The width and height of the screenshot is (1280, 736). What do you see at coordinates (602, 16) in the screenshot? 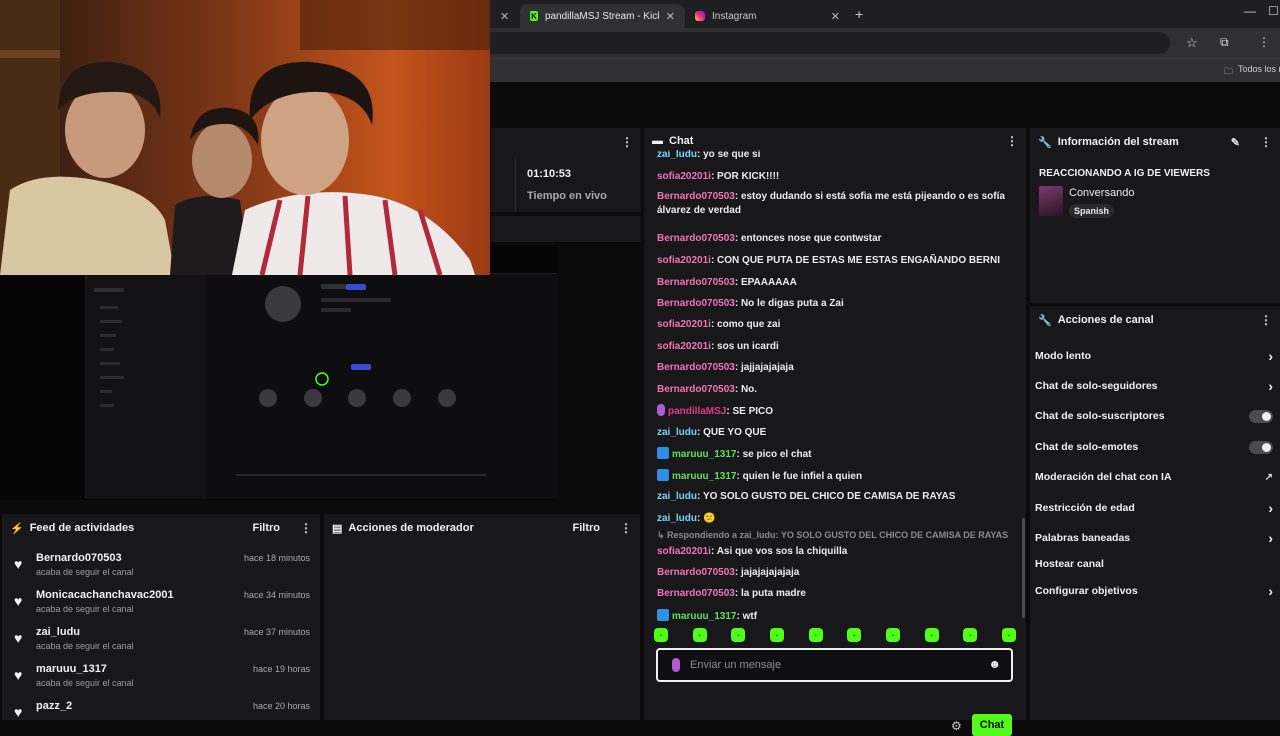
I see `tab-kick-dashboard: K pandillaMSJ Stream - Kick Dash ✕` at bounding box center [602, 16].